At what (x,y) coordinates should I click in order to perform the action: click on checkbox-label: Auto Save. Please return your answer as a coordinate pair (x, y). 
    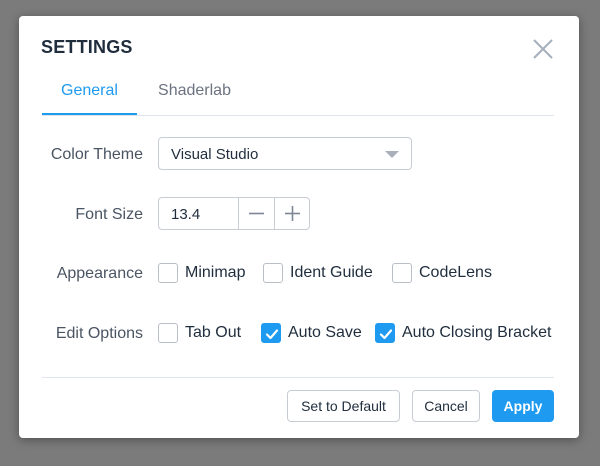
    Looking at the image, I should click on (325, 332).